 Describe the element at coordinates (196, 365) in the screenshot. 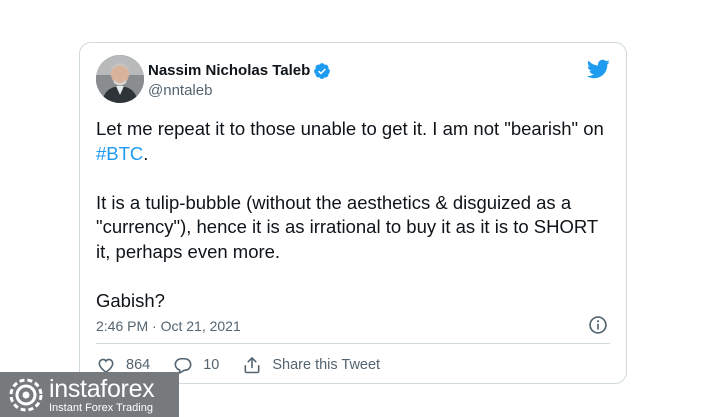

I see `reply-button: 10` at that location.